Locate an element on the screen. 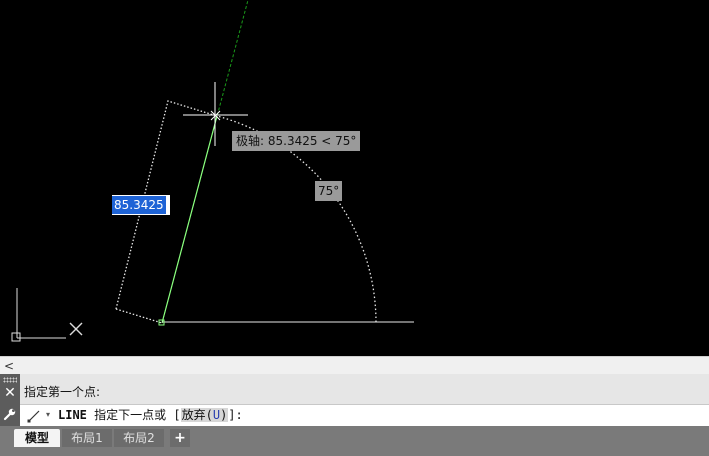  ucs-icon is located at coordinates (47, 315).